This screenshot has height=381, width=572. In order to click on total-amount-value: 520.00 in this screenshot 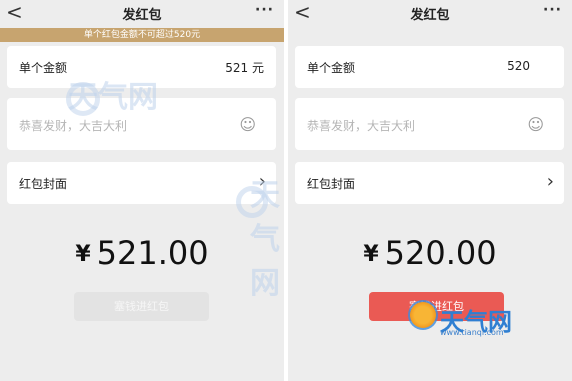, I will do `click(440, 253)`.